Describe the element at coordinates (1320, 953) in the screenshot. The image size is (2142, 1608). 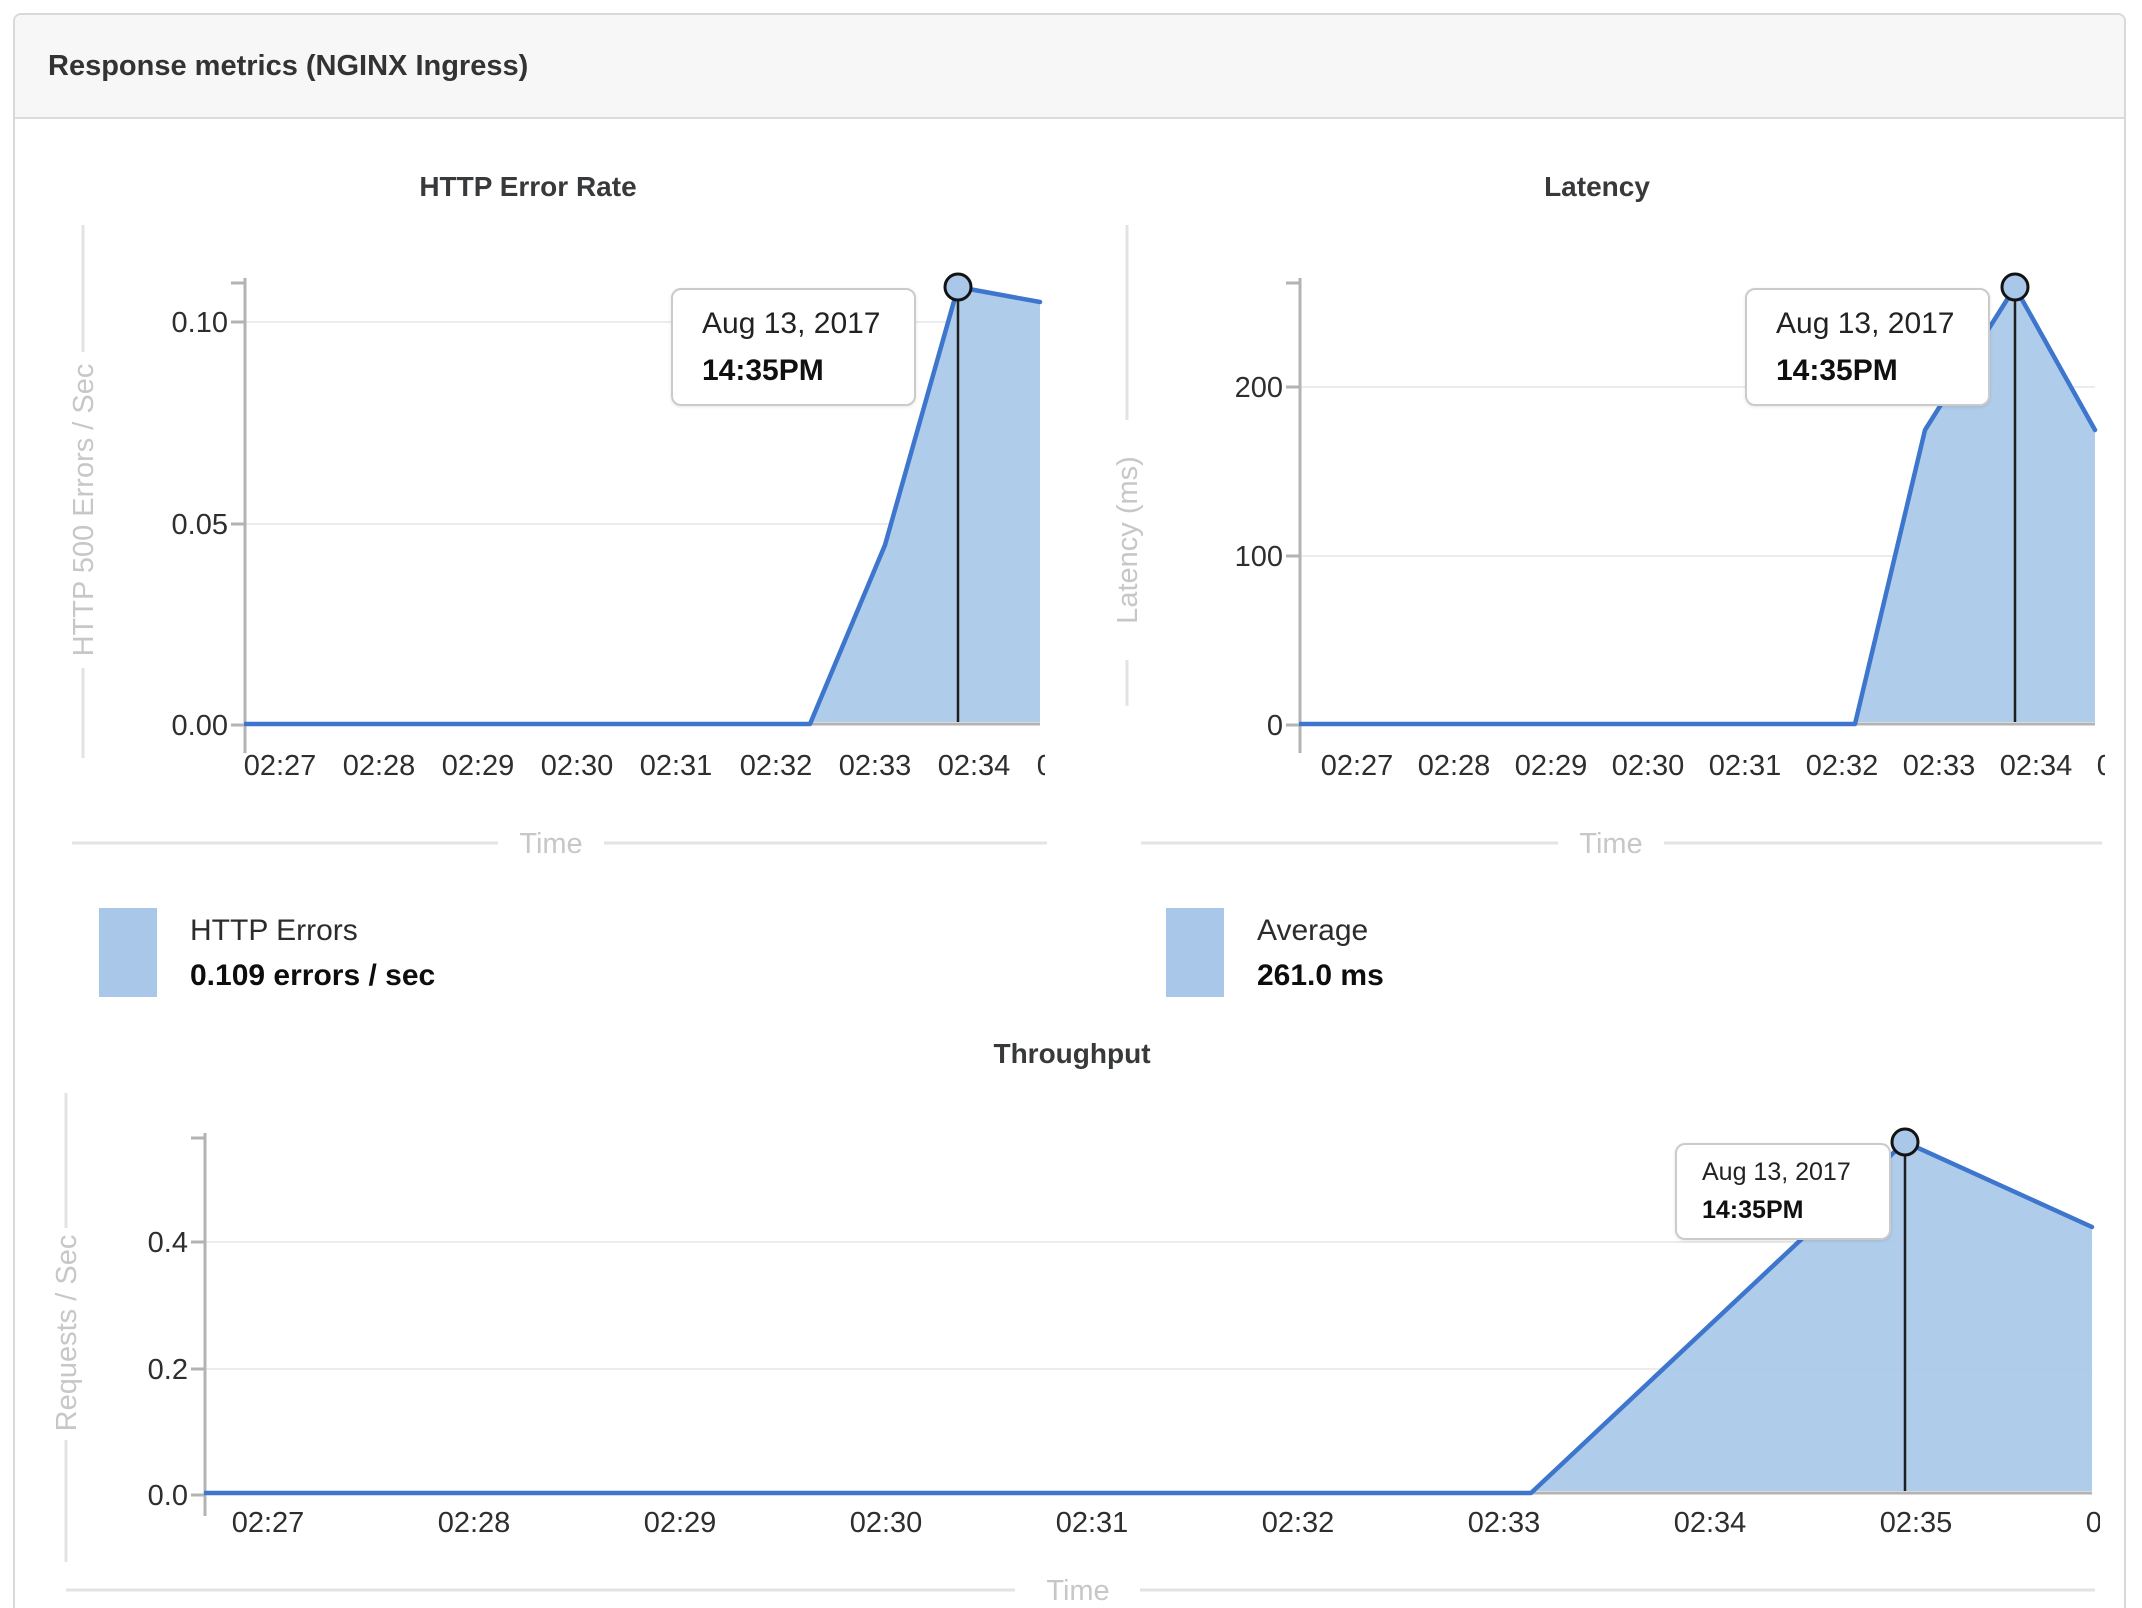
I see `legend-text: Average 261.0 ms` at that location.